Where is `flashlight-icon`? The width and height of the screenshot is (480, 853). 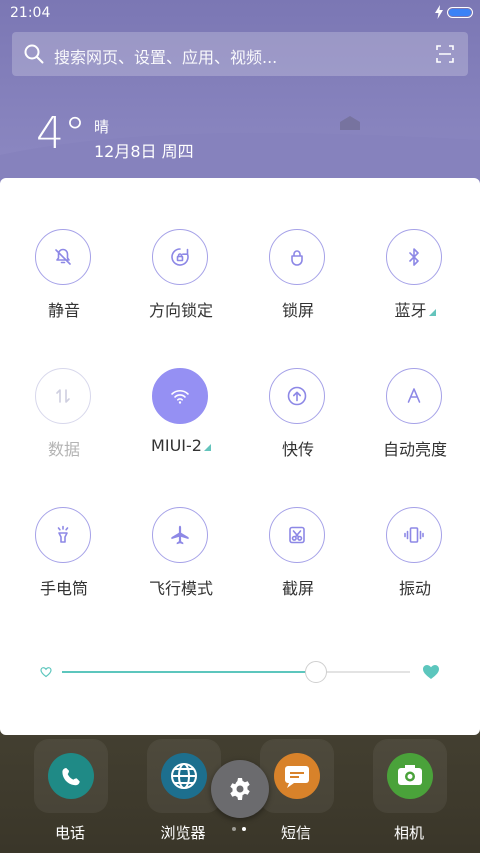
flashlight-icon is located at coordinates (63, 534).